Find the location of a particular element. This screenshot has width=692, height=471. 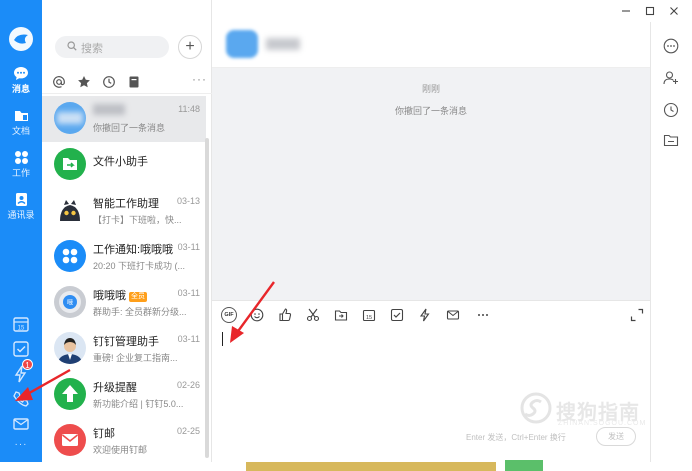

chat-avatar is located at coordinates (242, 44).